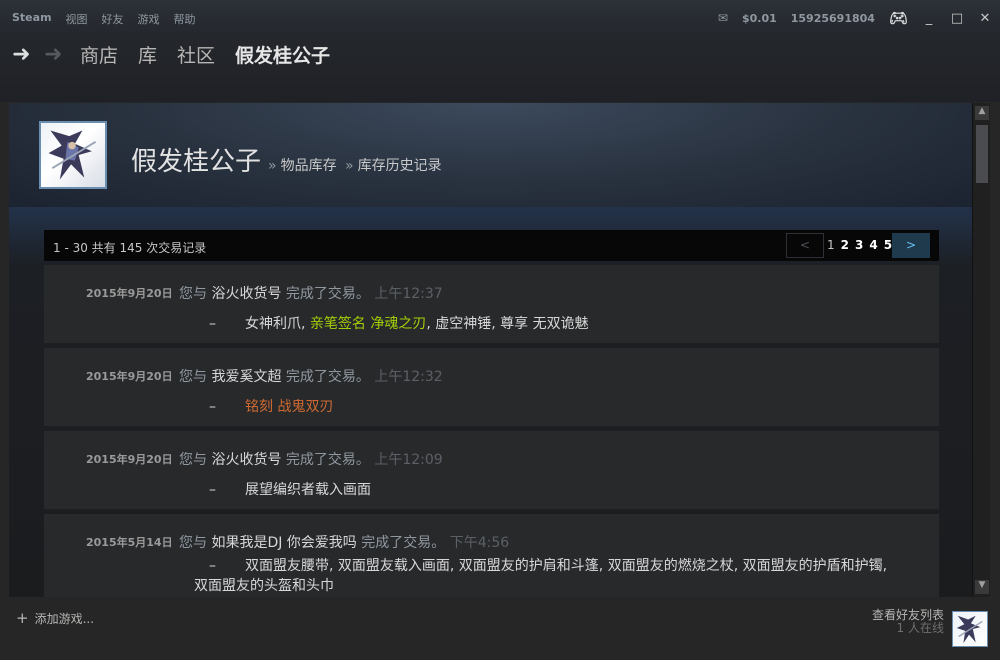 This screenshot has width=1000, height=660. I want to click on trade-partner: 如果我是DJ 你会爱我吗, so click(283, 543).